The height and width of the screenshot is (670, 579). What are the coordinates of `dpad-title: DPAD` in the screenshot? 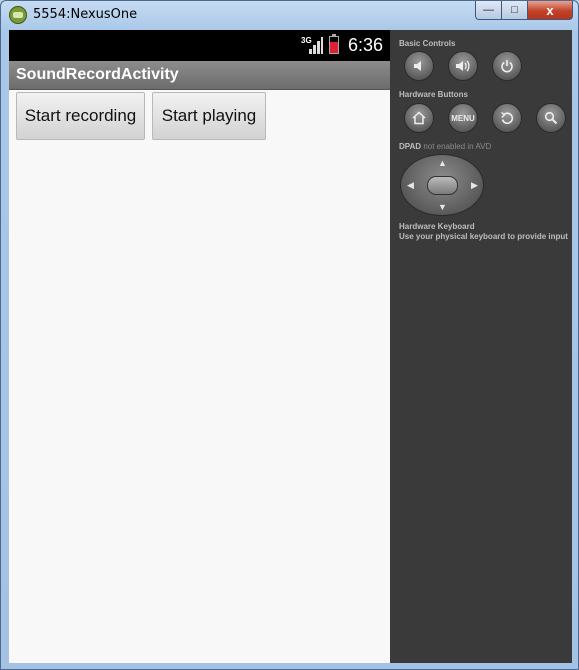 It's located at (410, 146).